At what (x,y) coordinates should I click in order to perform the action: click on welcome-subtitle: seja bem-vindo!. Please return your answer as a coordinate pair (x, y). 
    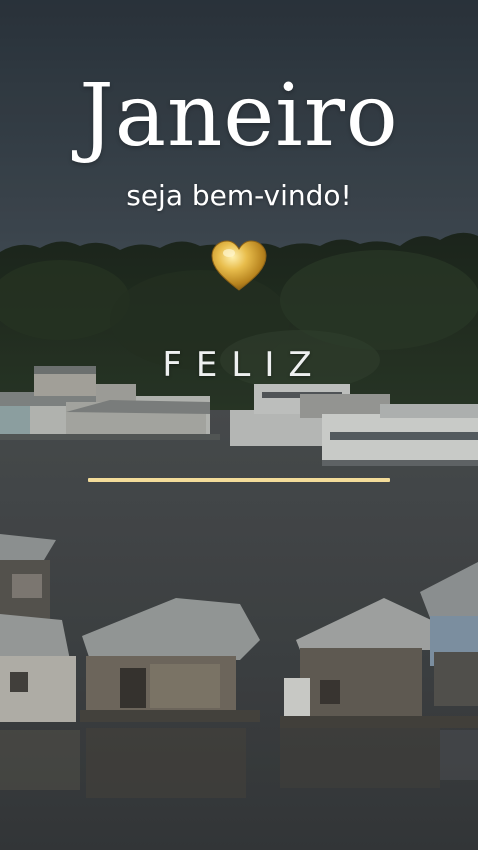
    Looking at the image, I should click on (239, 195).